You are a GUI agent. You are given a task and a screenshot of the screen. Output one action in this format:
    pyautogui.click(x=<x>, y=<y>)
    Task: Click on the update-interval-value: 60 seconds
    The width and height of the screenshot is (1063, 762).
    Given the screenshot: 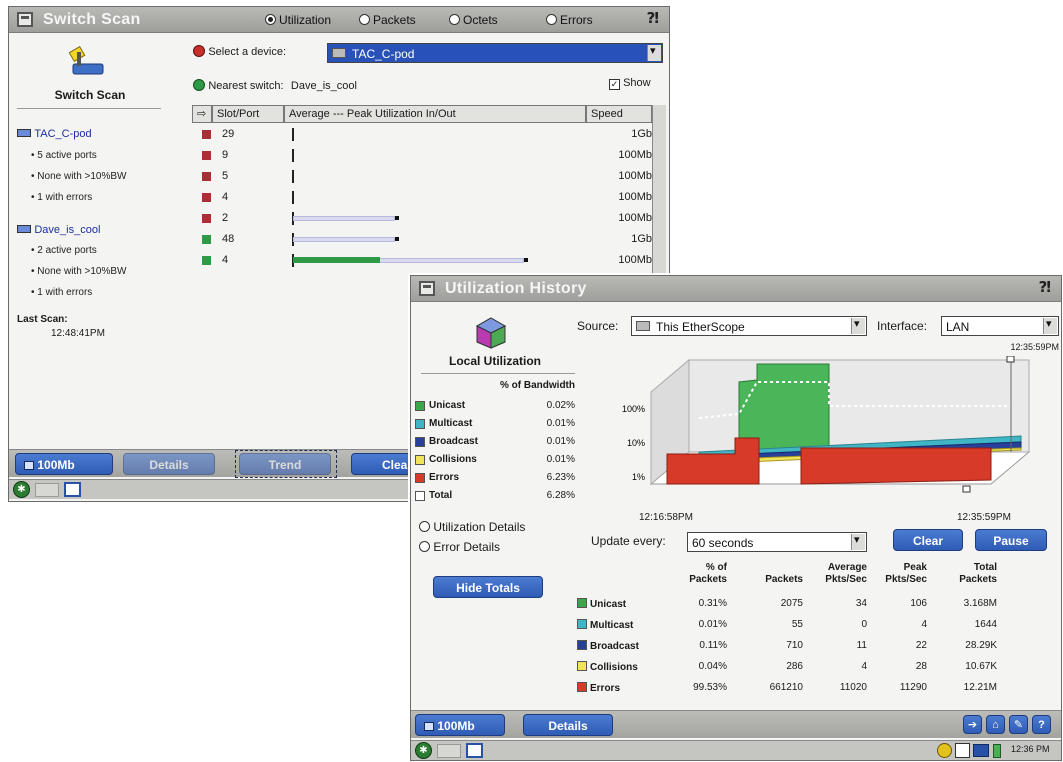 What is the action you would take?
    pyautogui.click(x=723, y=543)
    